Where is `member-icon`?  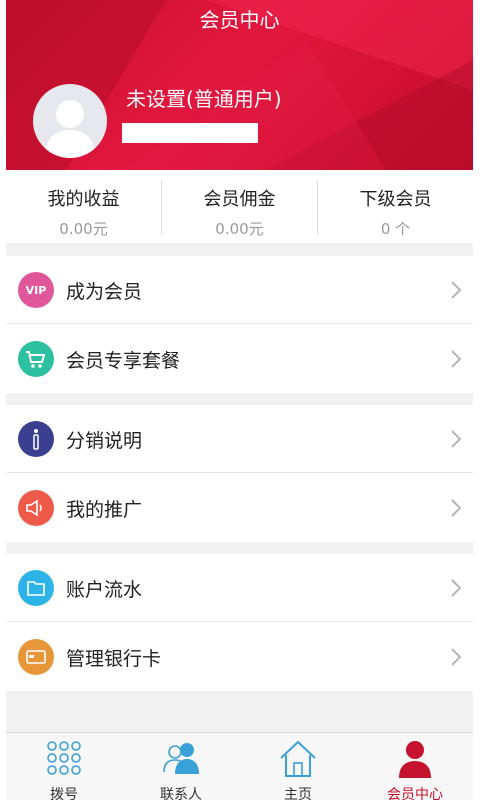
member-icon is located at coordinates (415, 759).